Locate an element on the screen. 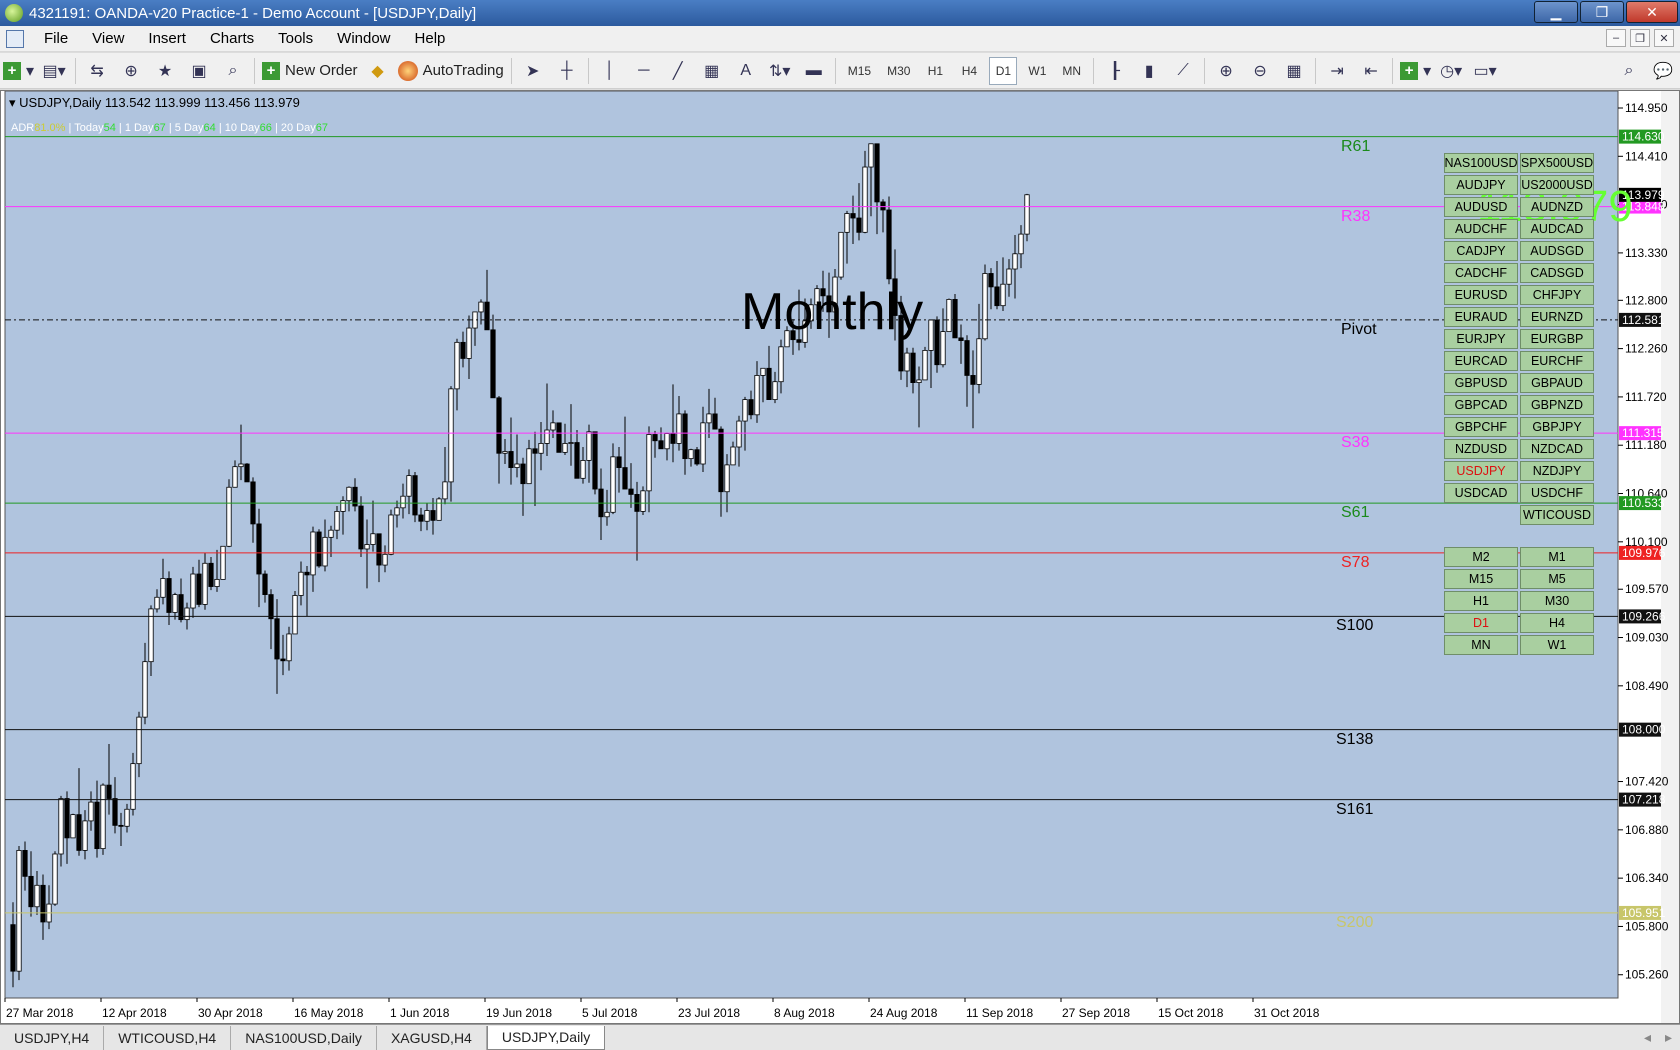  tab-scroll-left-icon: ◂ is located at coordinates (1647, 1037).